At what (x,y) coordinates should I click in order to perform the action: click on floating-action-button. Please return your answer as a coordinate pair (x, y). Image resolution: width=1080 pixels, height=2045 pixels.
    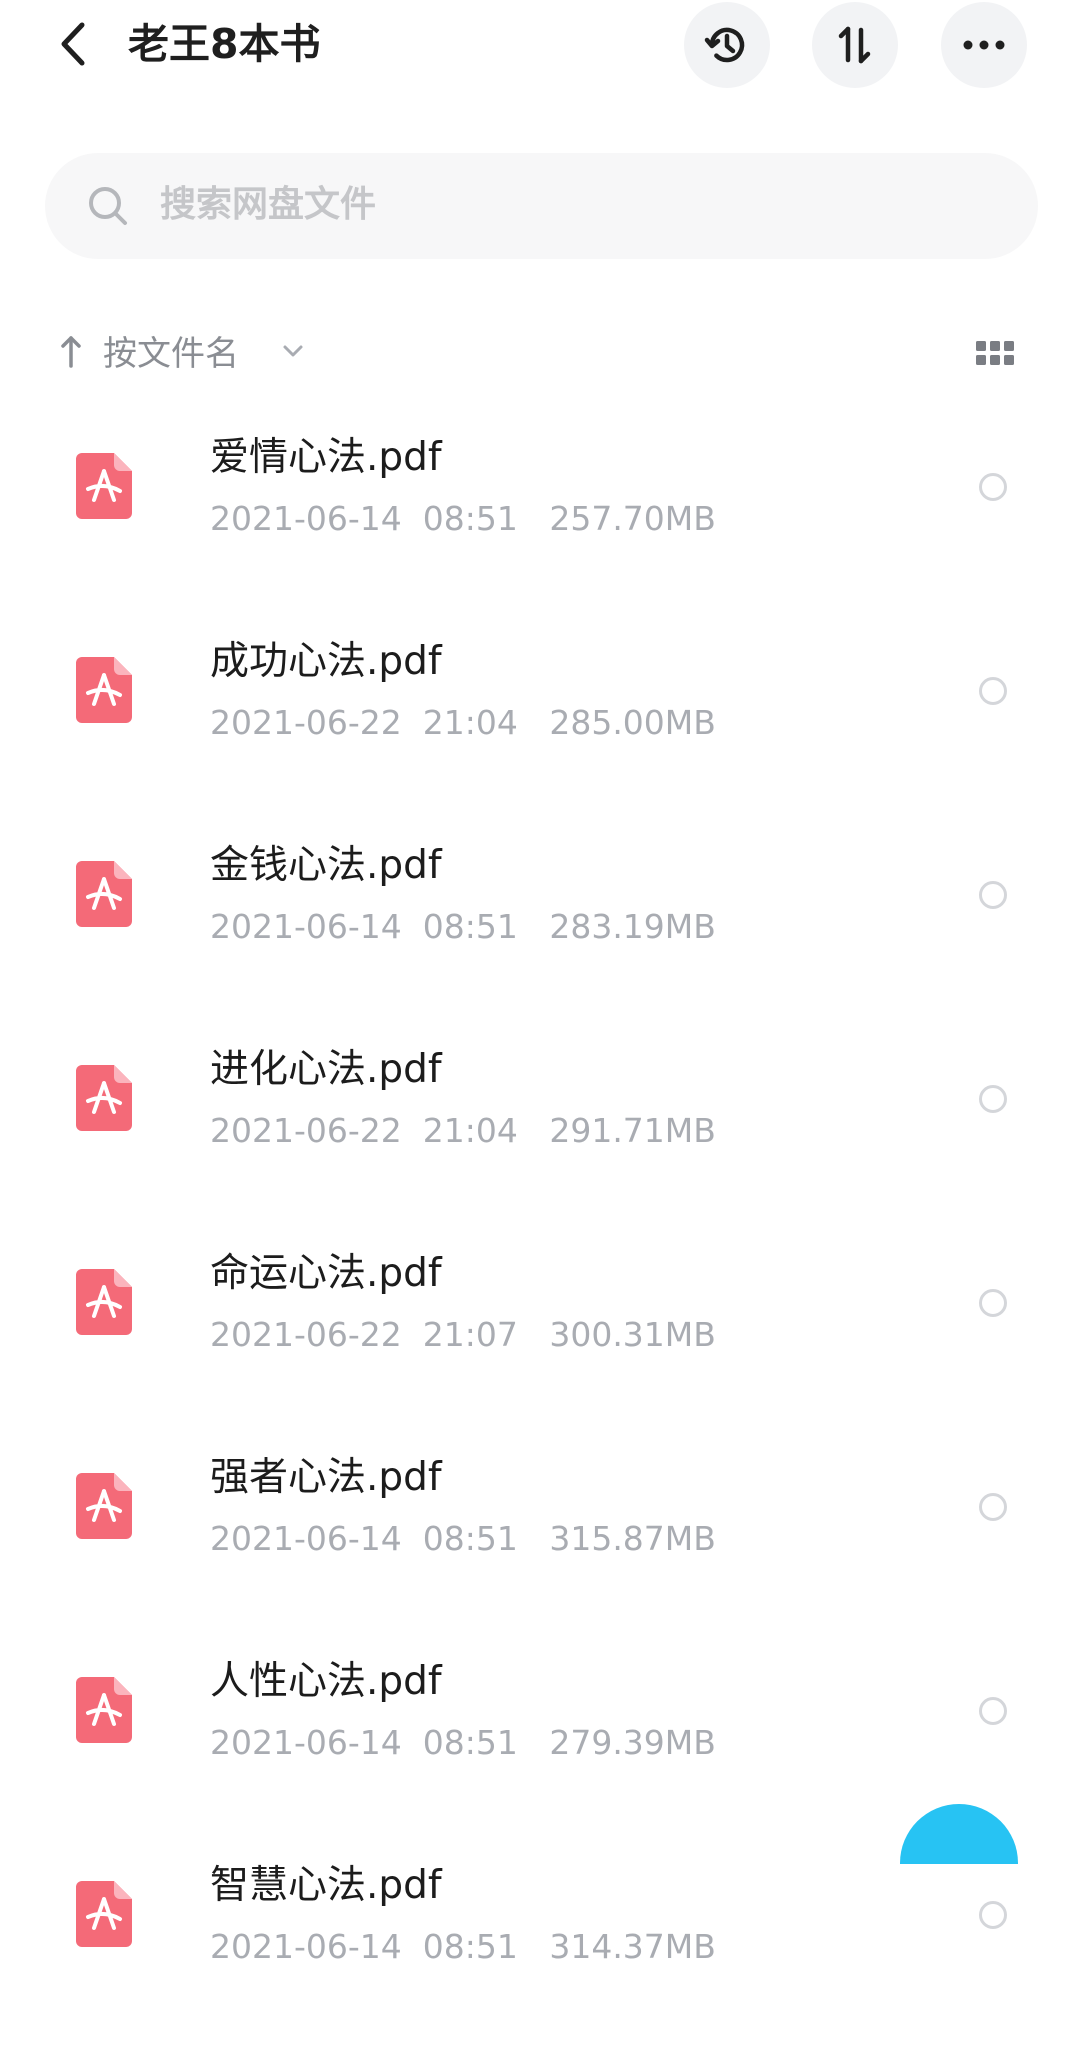
    Looking at the image, I should click on (959, 1834).